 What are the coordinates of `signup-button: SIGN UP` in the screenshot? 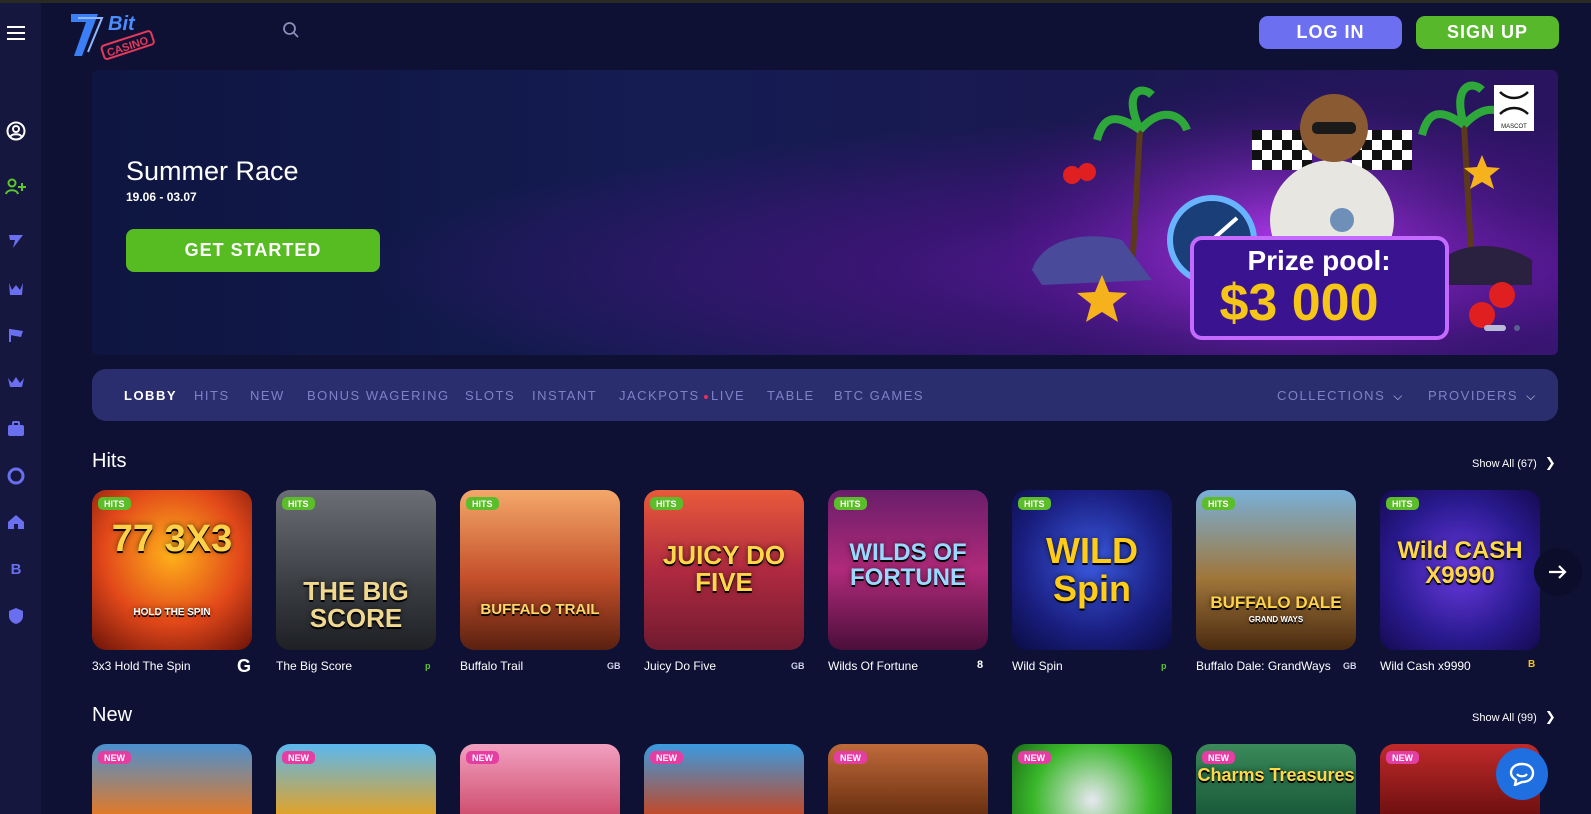 It's located at (1487, 32).